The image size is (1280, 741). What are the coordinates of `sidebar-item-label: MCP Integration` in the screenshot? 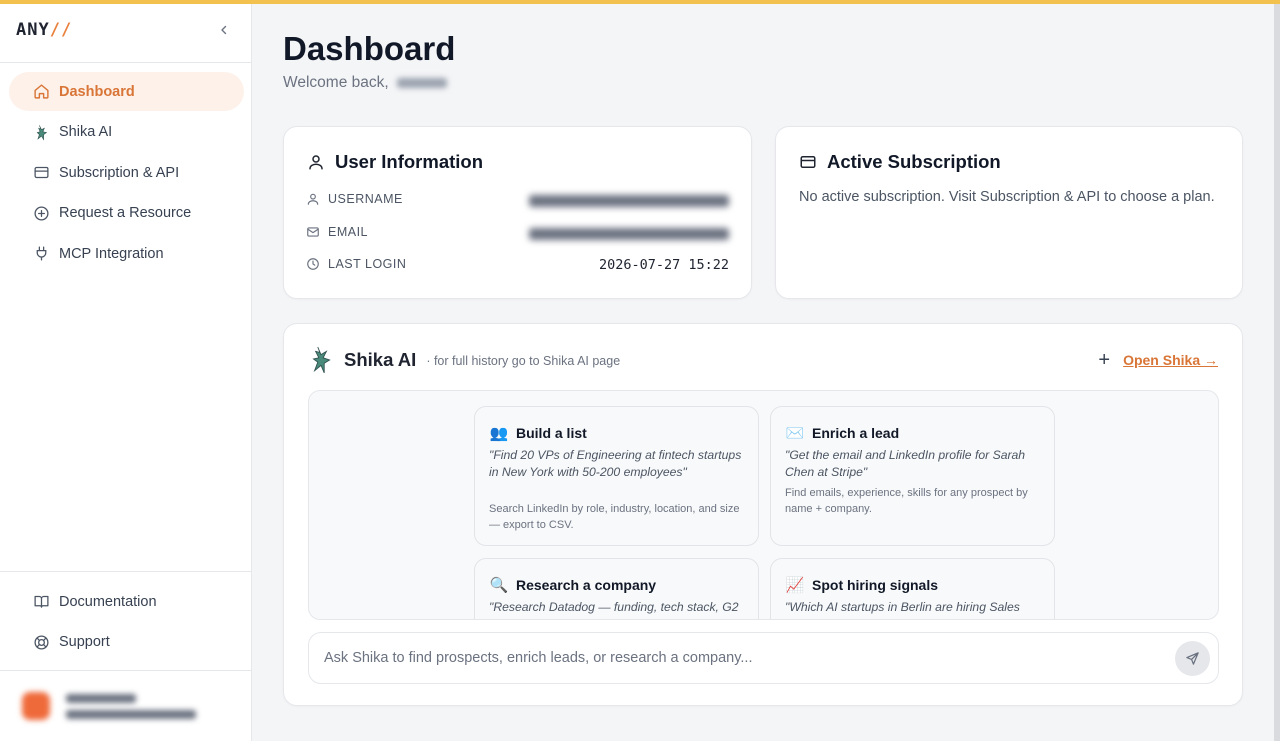 It's located at (111, 253).